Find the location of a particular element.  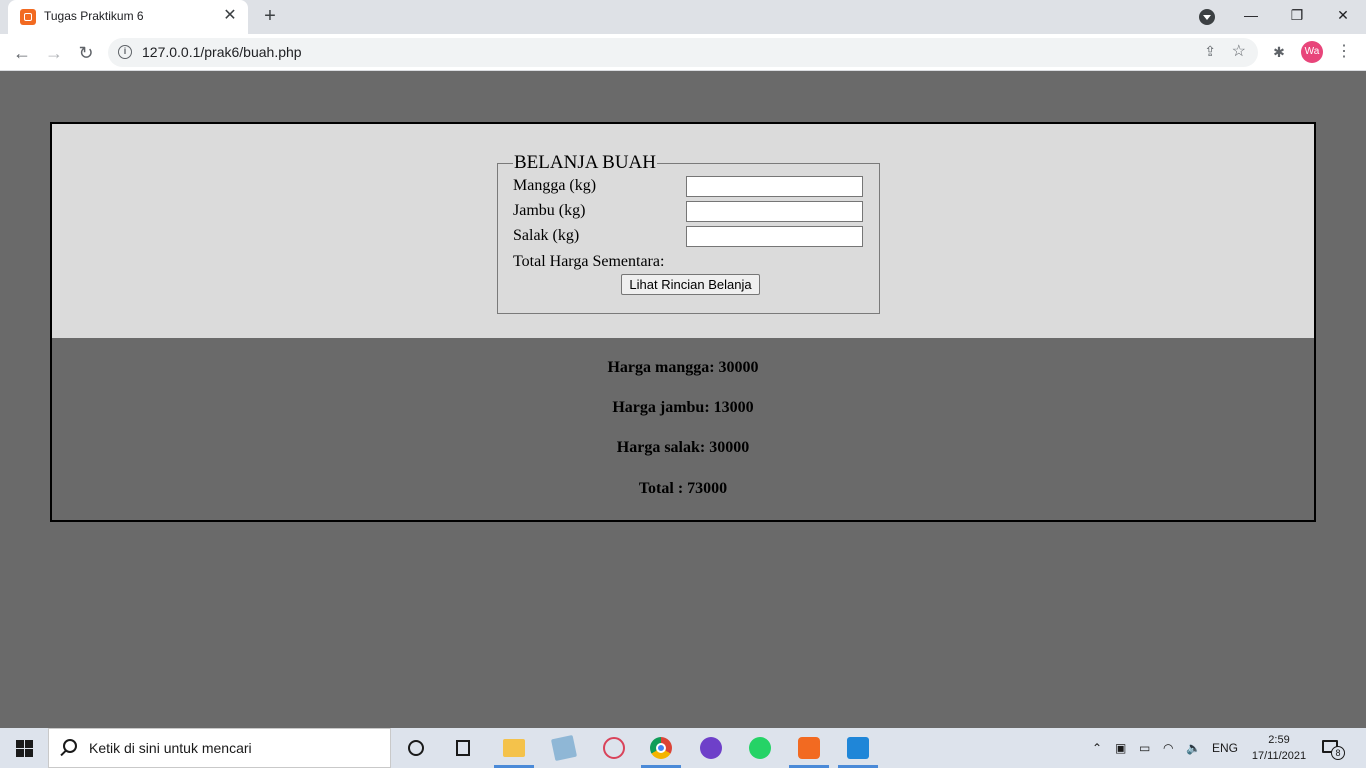

harga-mangga-text: Harga mangga: 30000 is located at coordinates (683, 367).